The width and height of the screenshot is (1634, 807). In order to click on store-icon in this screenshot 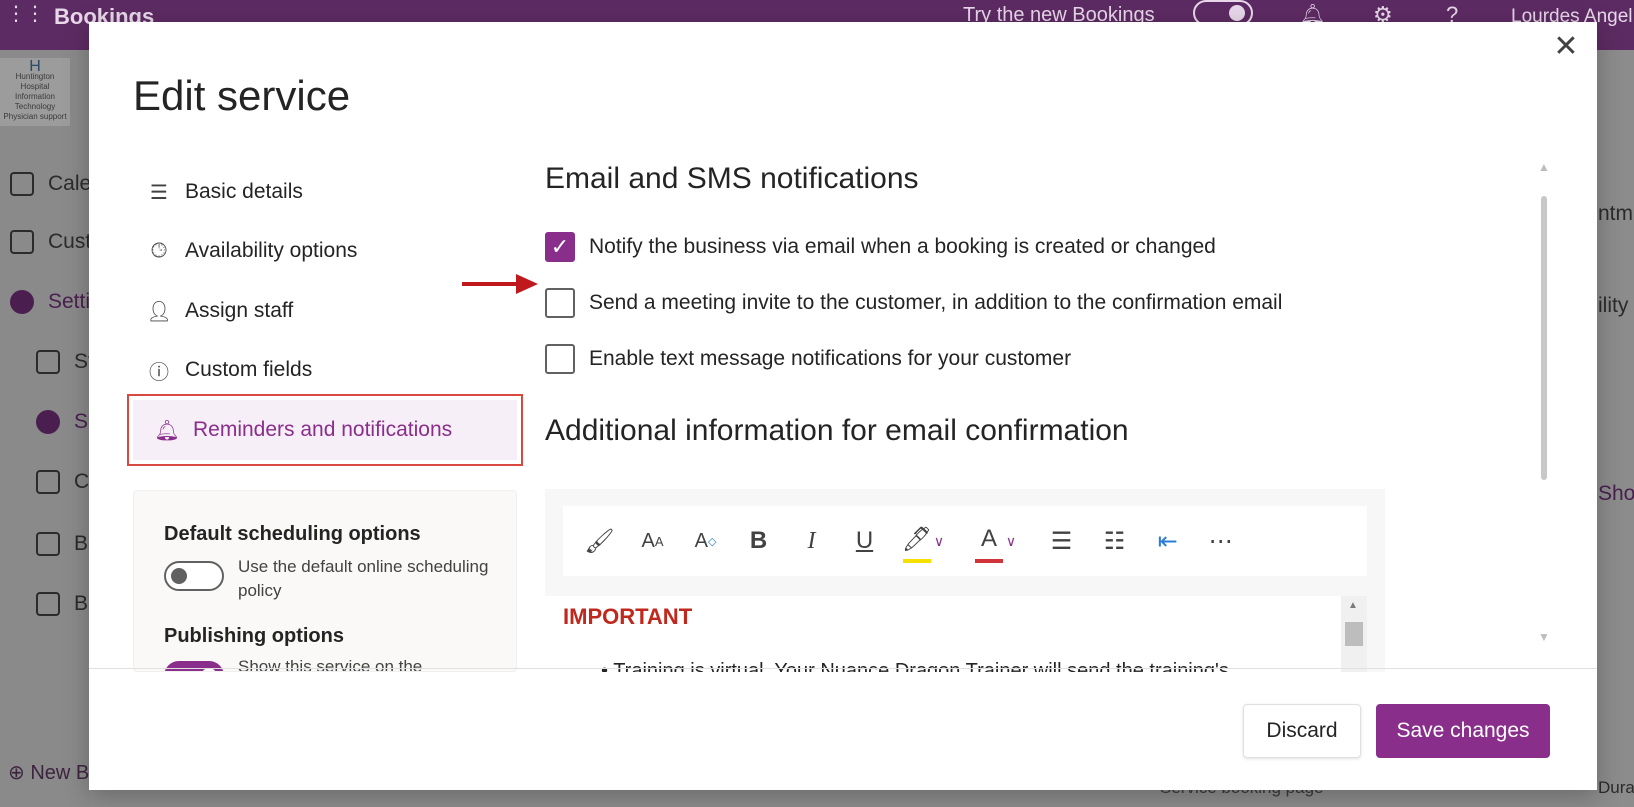, I will do `click(48, 604)`.